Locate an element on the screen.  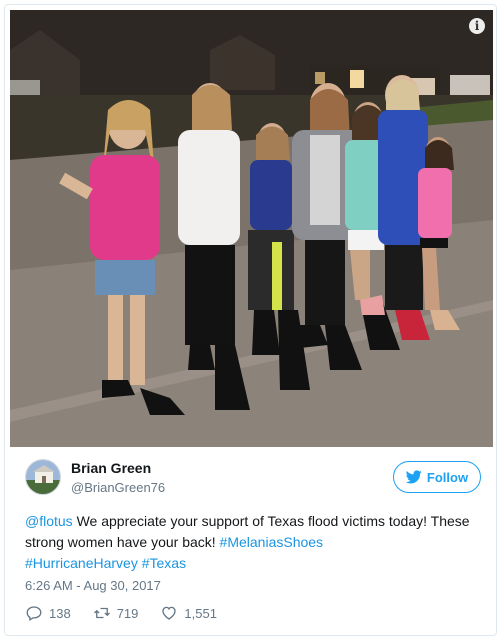
author-name: Brian Green is located at coordinates (111, 468).